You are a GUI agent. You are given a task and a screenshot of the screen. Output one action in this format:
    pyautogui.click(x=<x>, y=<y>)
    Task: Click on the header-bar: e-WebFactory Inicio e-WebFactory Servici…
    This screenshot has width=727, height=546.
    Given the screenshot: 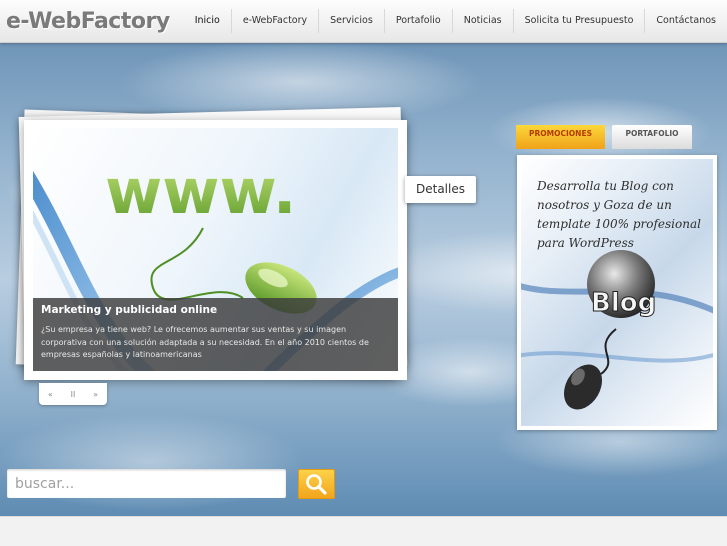 What is the action you would take?
    pyautogui.click(x=363, y=21)
    